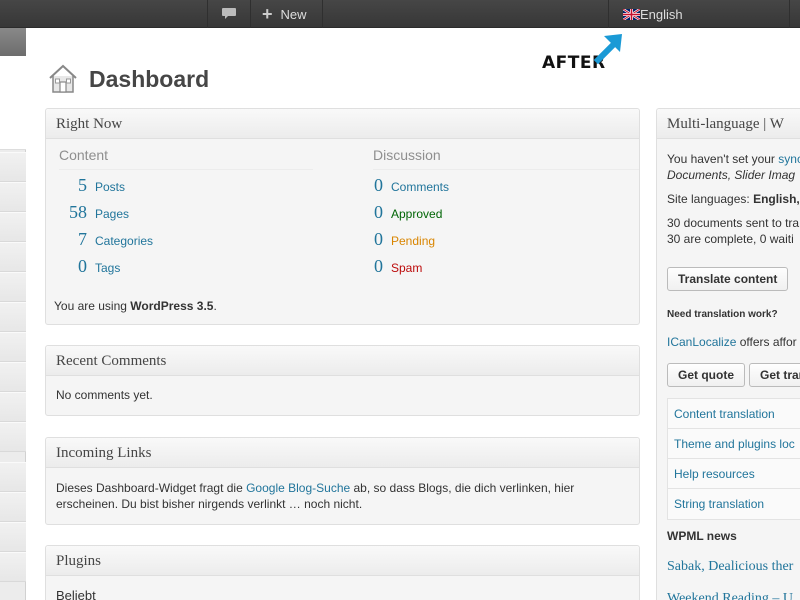  I want to click on icanlocalize-link: ICanLocalize, so click(701, 342).